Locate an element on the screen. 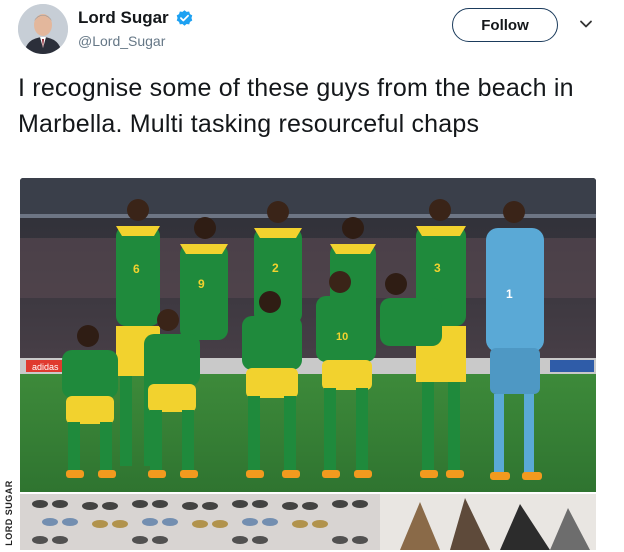  sunglasses-photo is located at coordinates (308, 522).